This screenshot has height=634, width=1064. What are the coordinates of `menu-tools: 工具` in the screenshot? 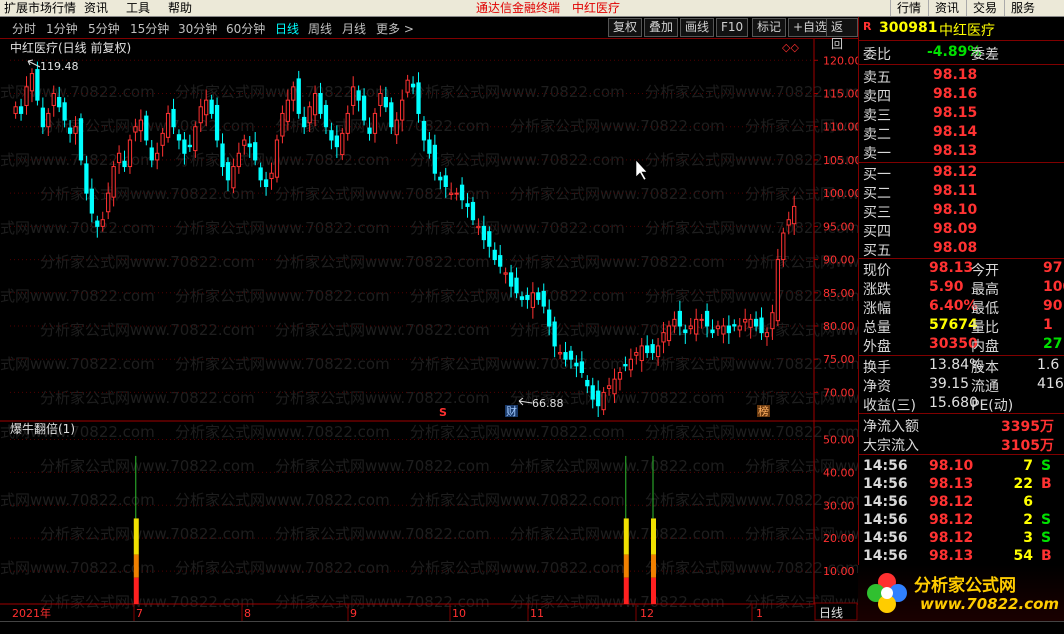 It's located at (138, 8).